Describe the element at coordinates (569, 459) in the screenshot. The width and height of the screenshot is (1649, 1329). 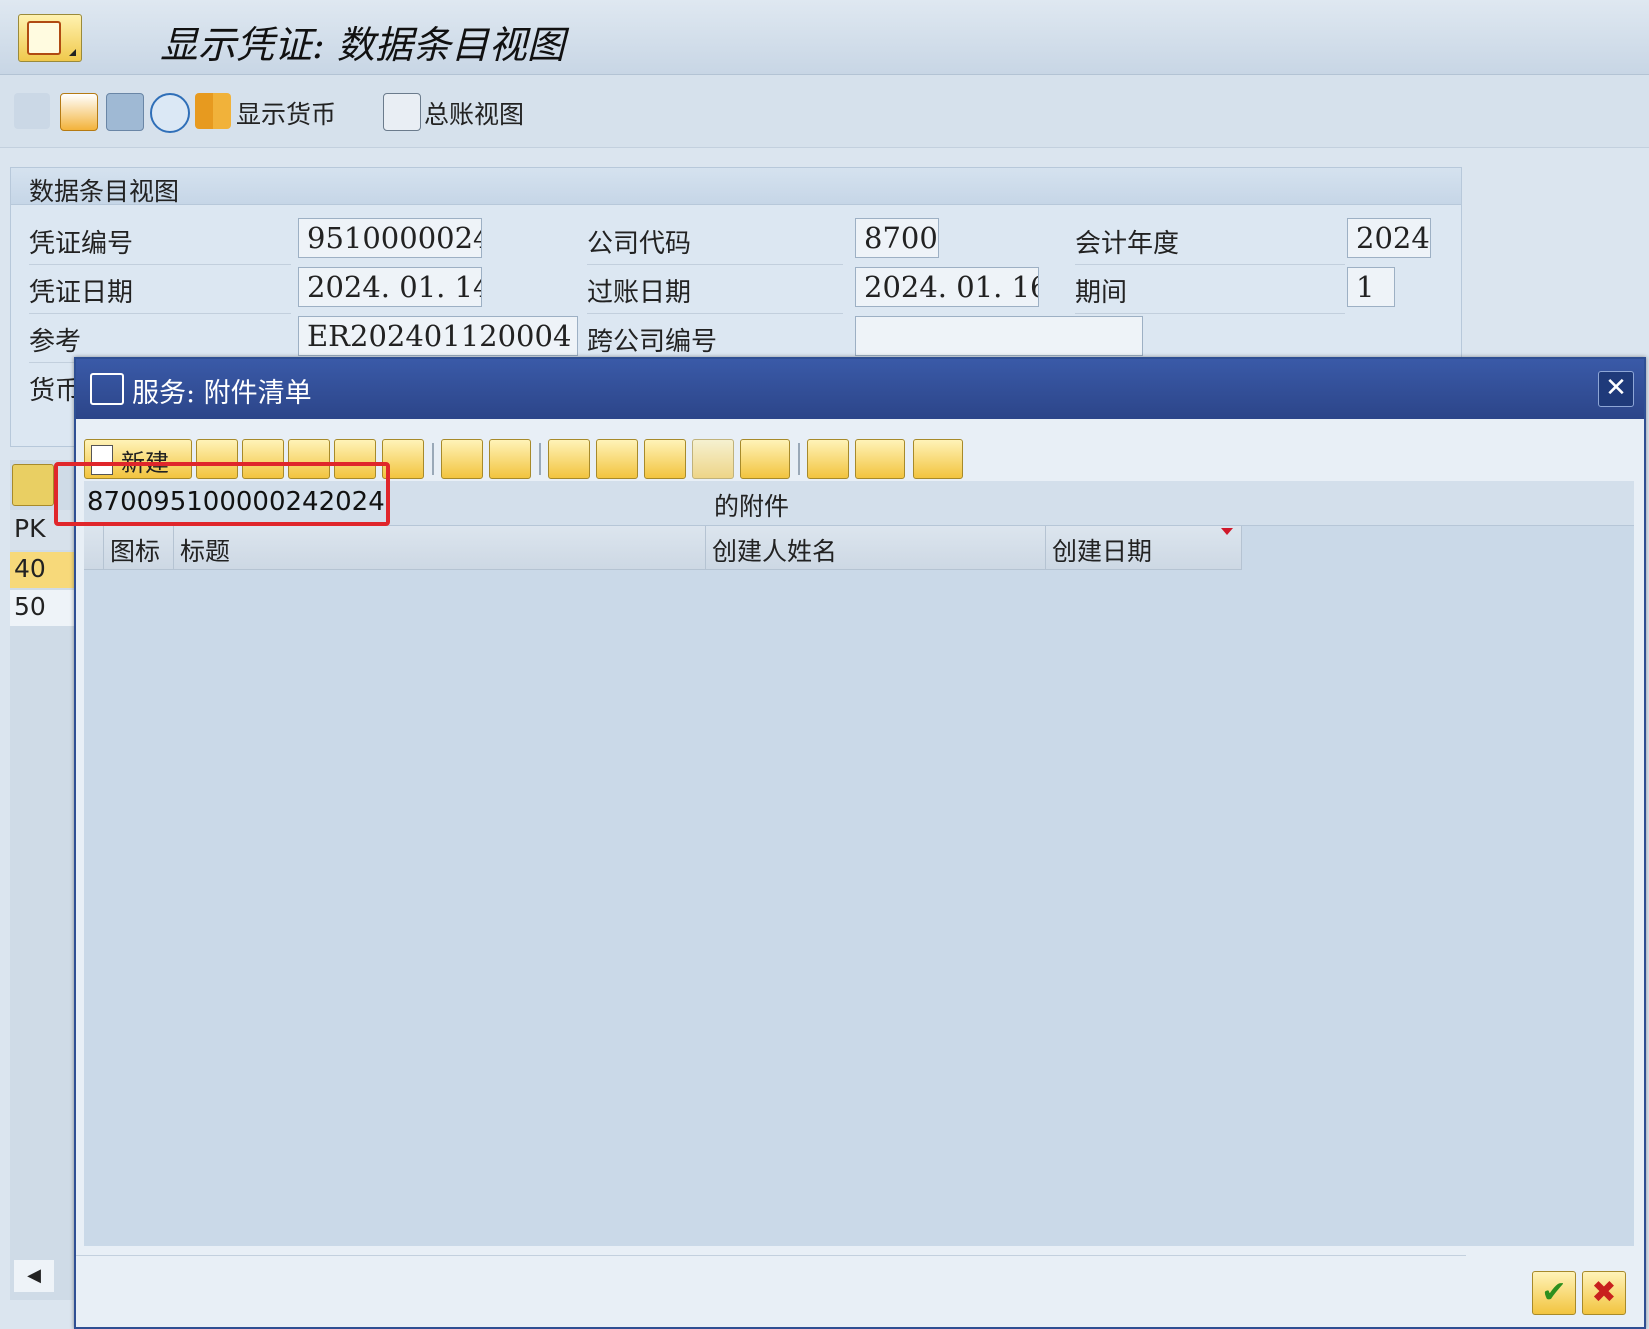
I see `sort-ascending-icon` at that location.